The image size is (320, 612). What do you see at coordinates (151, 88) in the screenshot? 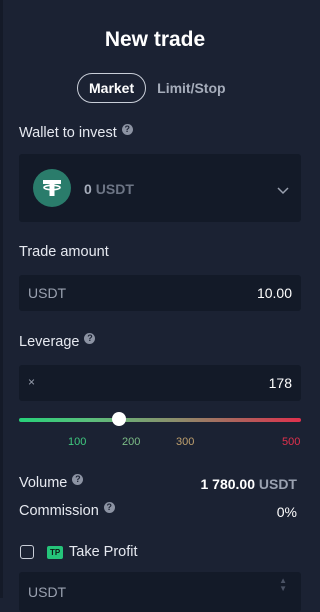
I see `order-type-tabs: Market Limit/Stop` at bounding box center [151, 88].